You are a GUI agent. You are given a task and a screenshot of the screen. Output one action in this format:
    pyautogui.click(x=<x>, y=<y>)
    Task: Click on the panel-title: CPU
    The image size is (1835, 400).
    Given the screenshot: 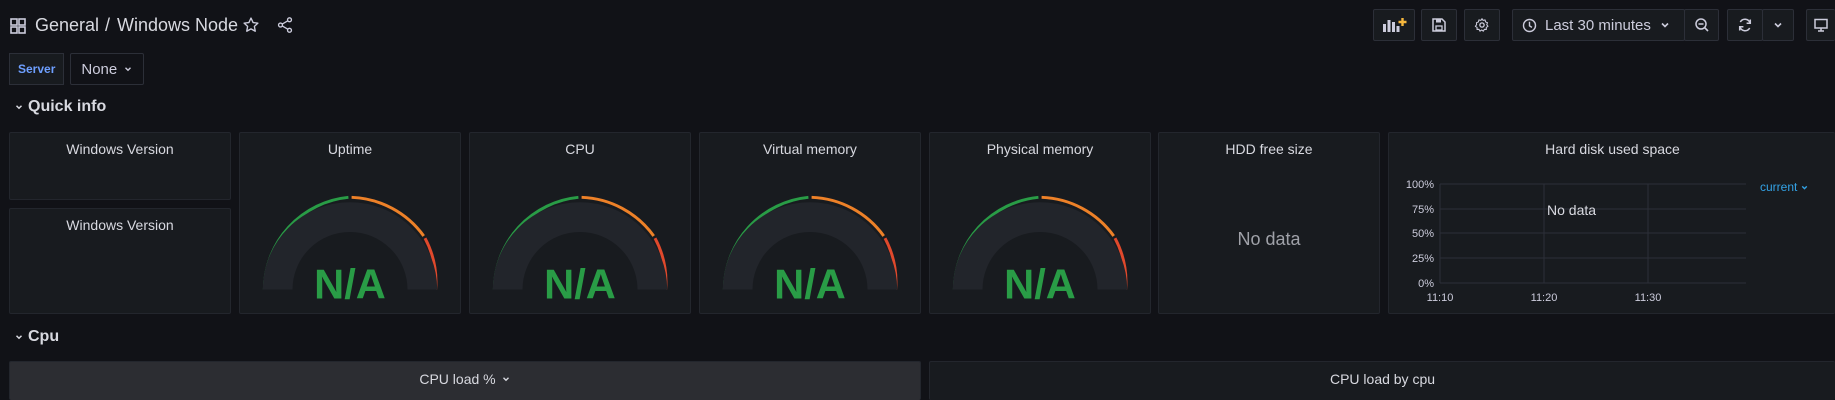 What is the action you would take?
    pyautogui.click(x=580, y=149)
    